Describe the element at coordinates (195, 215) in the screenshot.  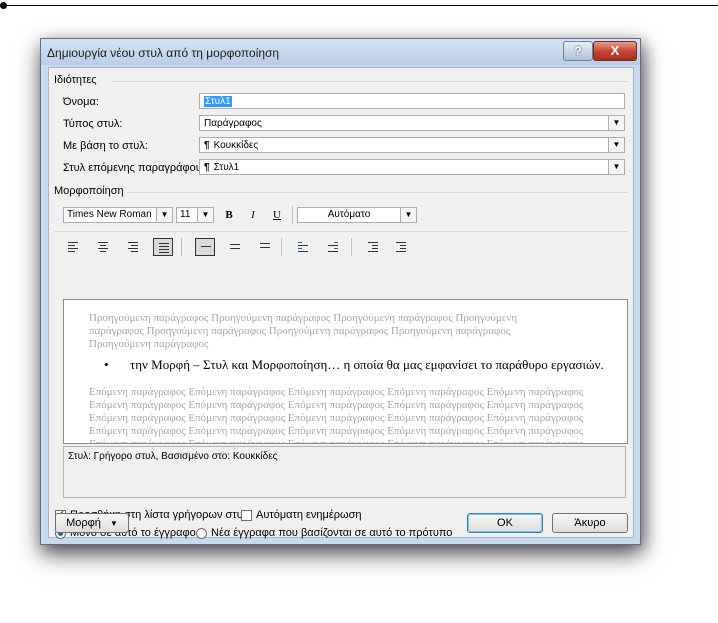
I see `font-size-dropdown: 11 ▼` at that location.